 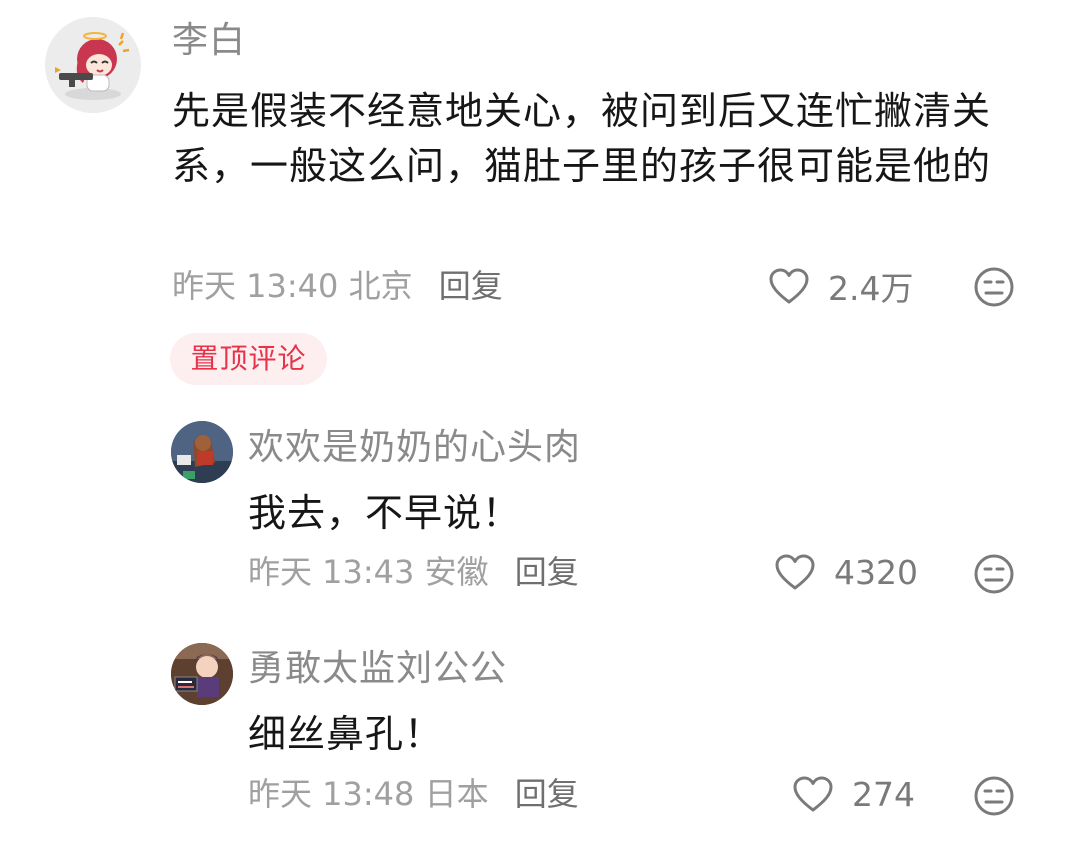 I want to click on reply-1-reply-button: 回复, so click(x=547, y=572).